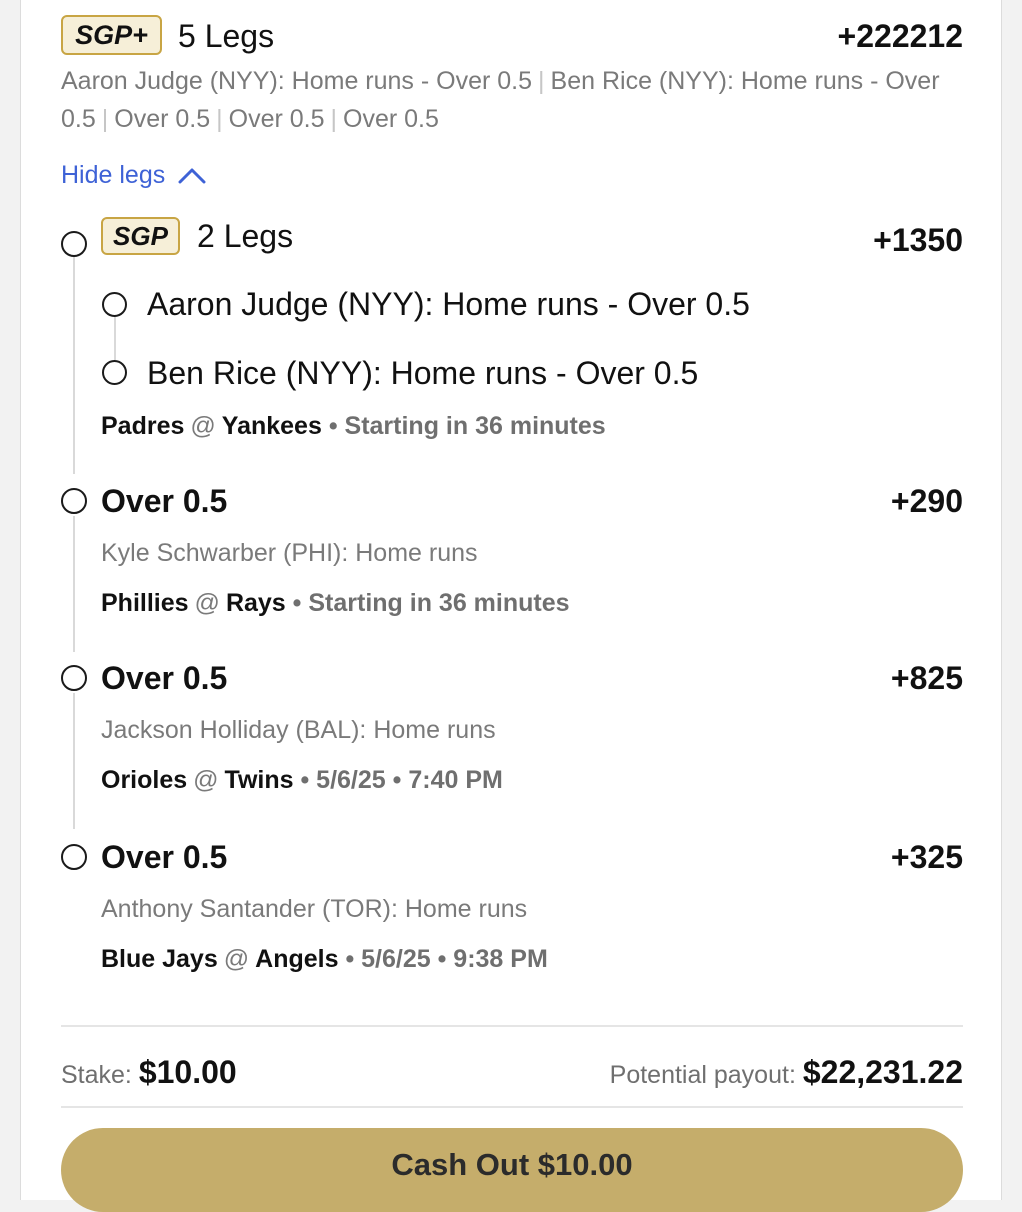 The height and width of the screenshot is (1212, 1022). What do you see at coordinates (297, 81) in the screenshot?
I see `summary-item: Aaron Judge (NYY): Home runs - Over 0.5` at bounding box center [297, 81].